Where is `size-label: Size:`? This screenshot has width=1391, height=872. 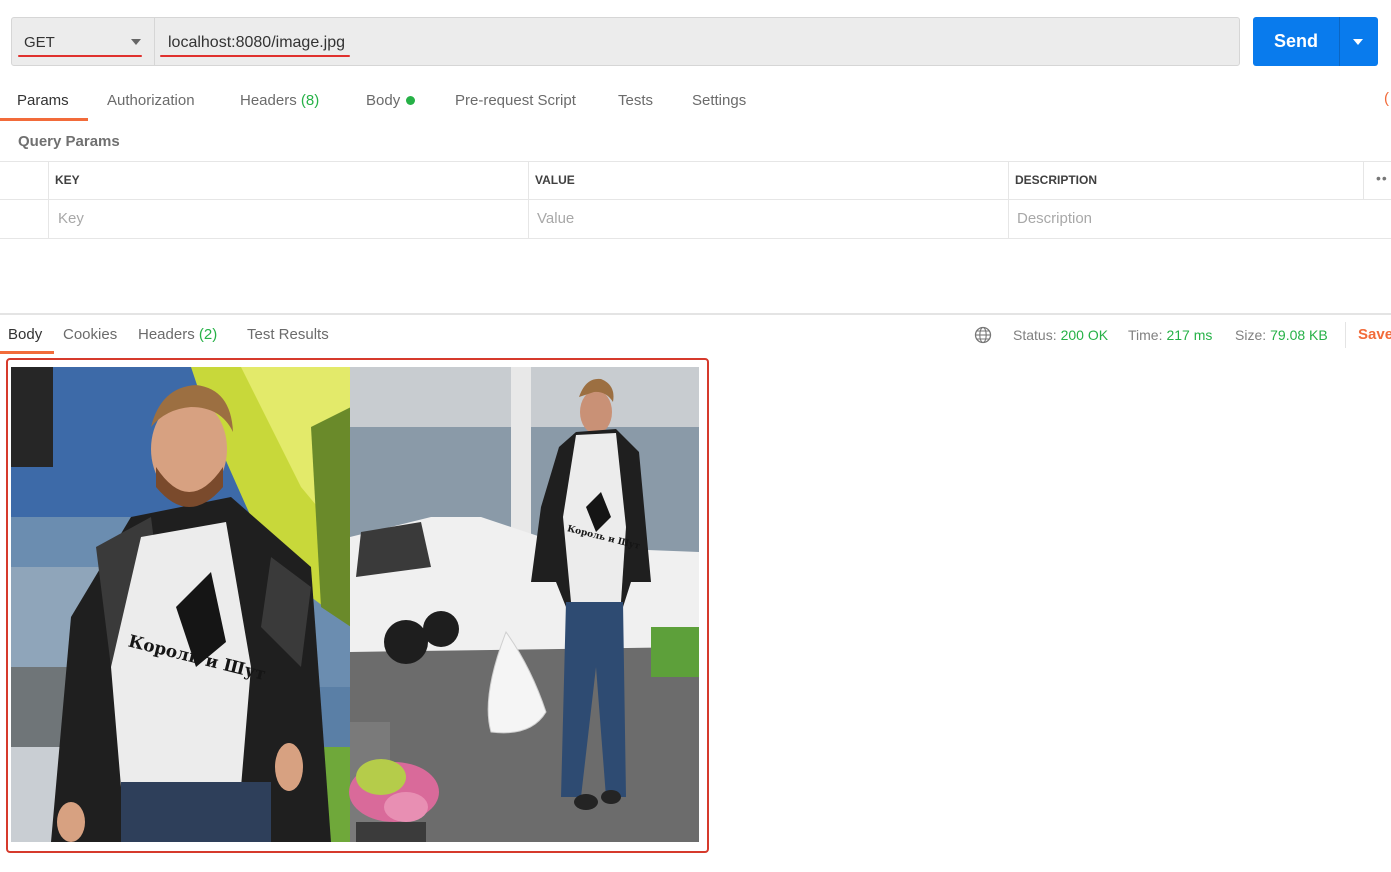 size-label: Size: is located at coordinates (1251, 335).